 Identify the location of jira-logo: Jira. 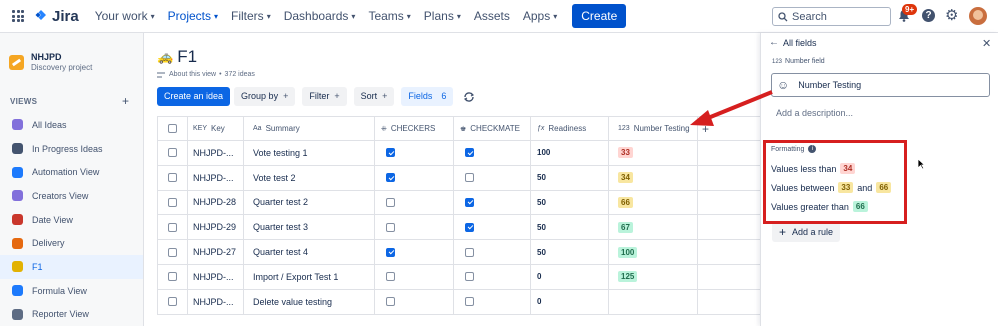
(56, 16).